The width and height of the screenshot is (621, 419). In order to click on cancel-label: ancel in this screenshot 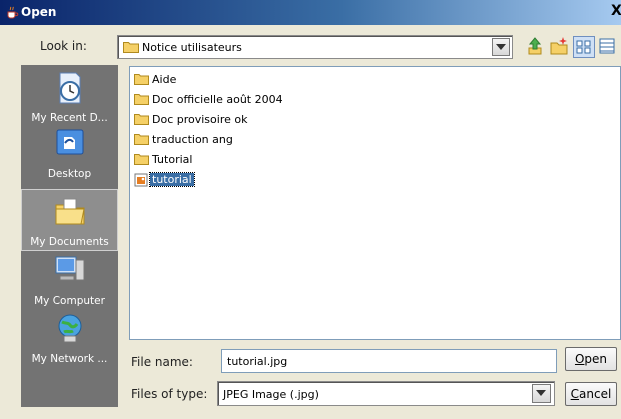, I will do `click(595, 394)`.